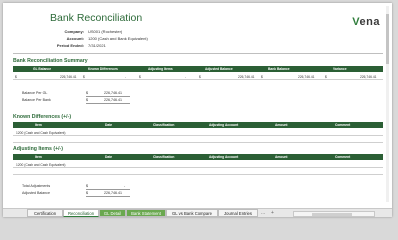 Image resolution: width=398 pixels, height=240 pixels. Describe the element at coordinates (35, 93) in the screenshot. I see `balance-per-gl-label: Balance Per GL` at that location.